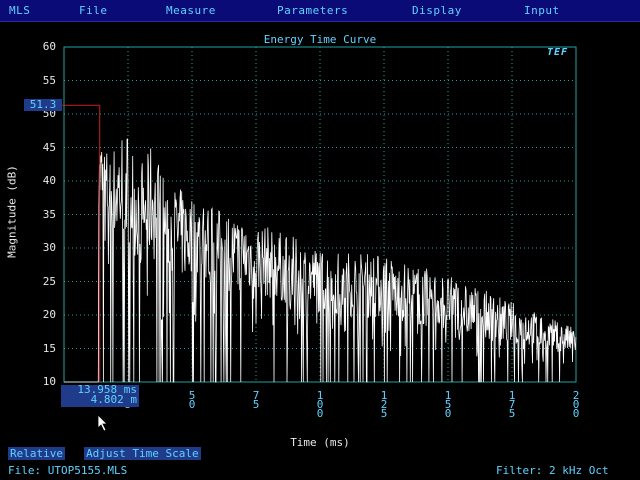 The height and width of the screenshot is (480, 640). Describe the element at coordinates (558, 52) in the screenshot. I see `tef-logo: TEF` at that location.